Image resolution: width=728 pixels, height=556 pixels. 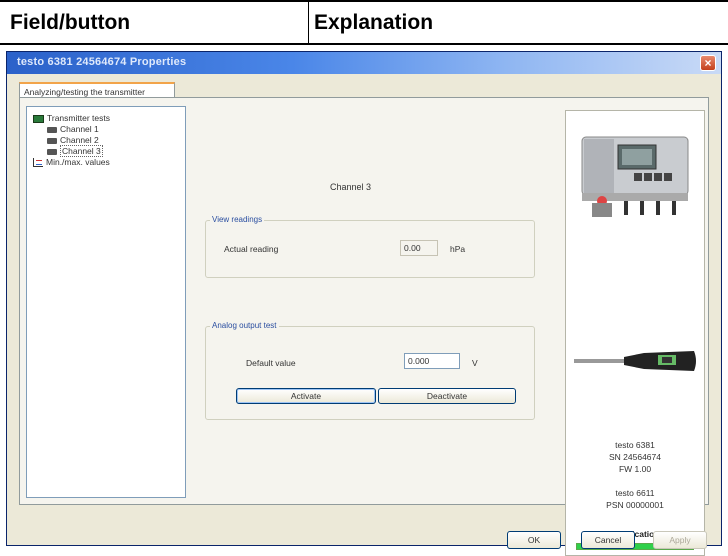 What do you see at coordinates (419, 248) in the screenshot?
I see `actual-reading-value: 0.00` at bounding box center [419, 248].